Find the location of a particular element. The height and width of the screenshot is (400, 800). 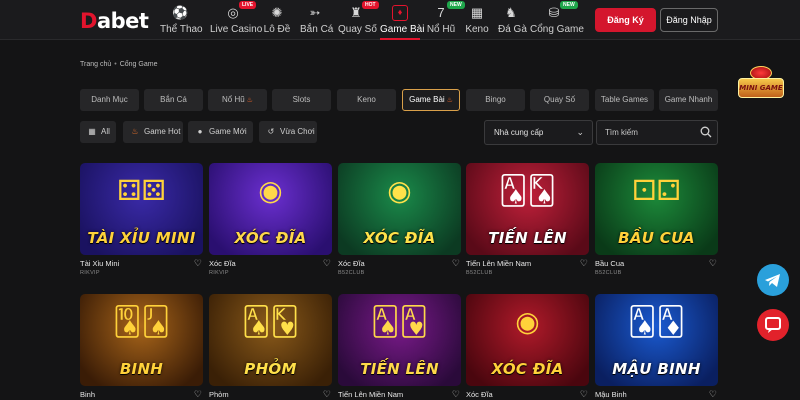

game-card: 🂪🂫 BINH Binh ♡ is located at coordinates (141, 346).